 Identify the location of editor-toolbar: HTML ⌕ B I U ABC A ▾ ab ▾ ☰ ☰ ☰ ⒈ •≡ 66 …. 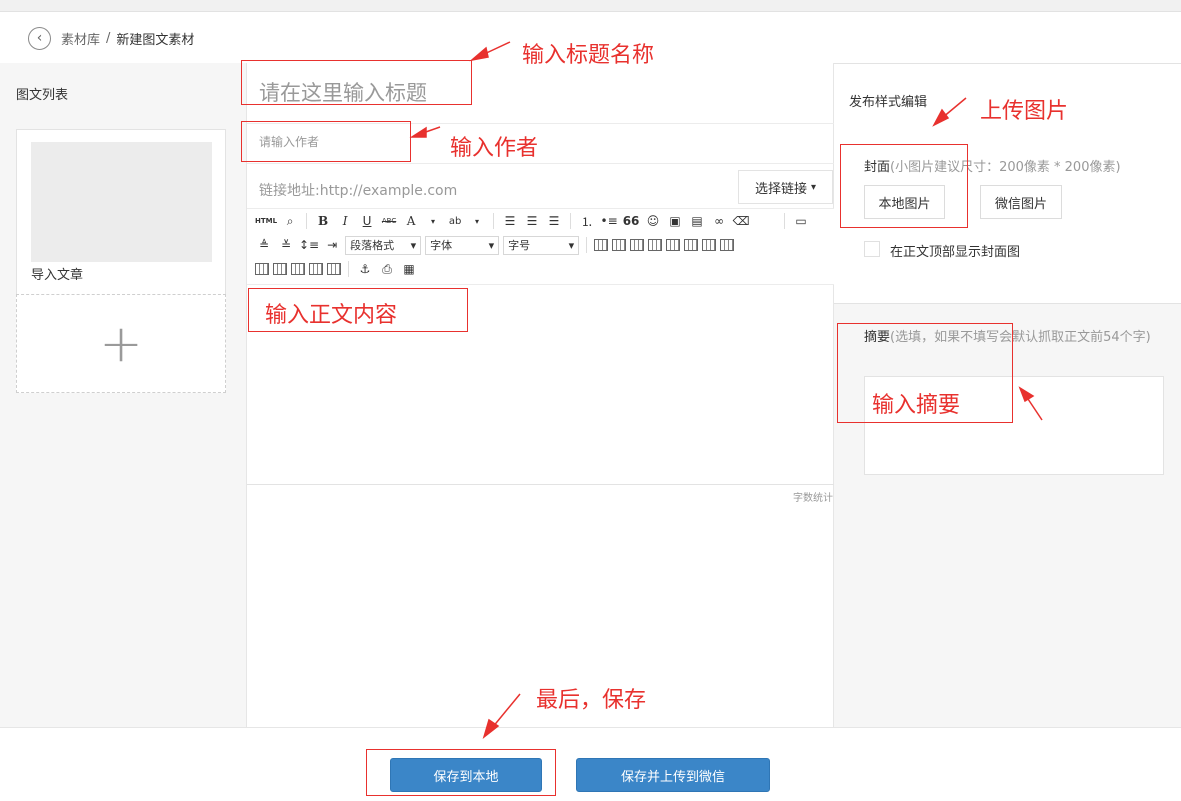
(541, 246).